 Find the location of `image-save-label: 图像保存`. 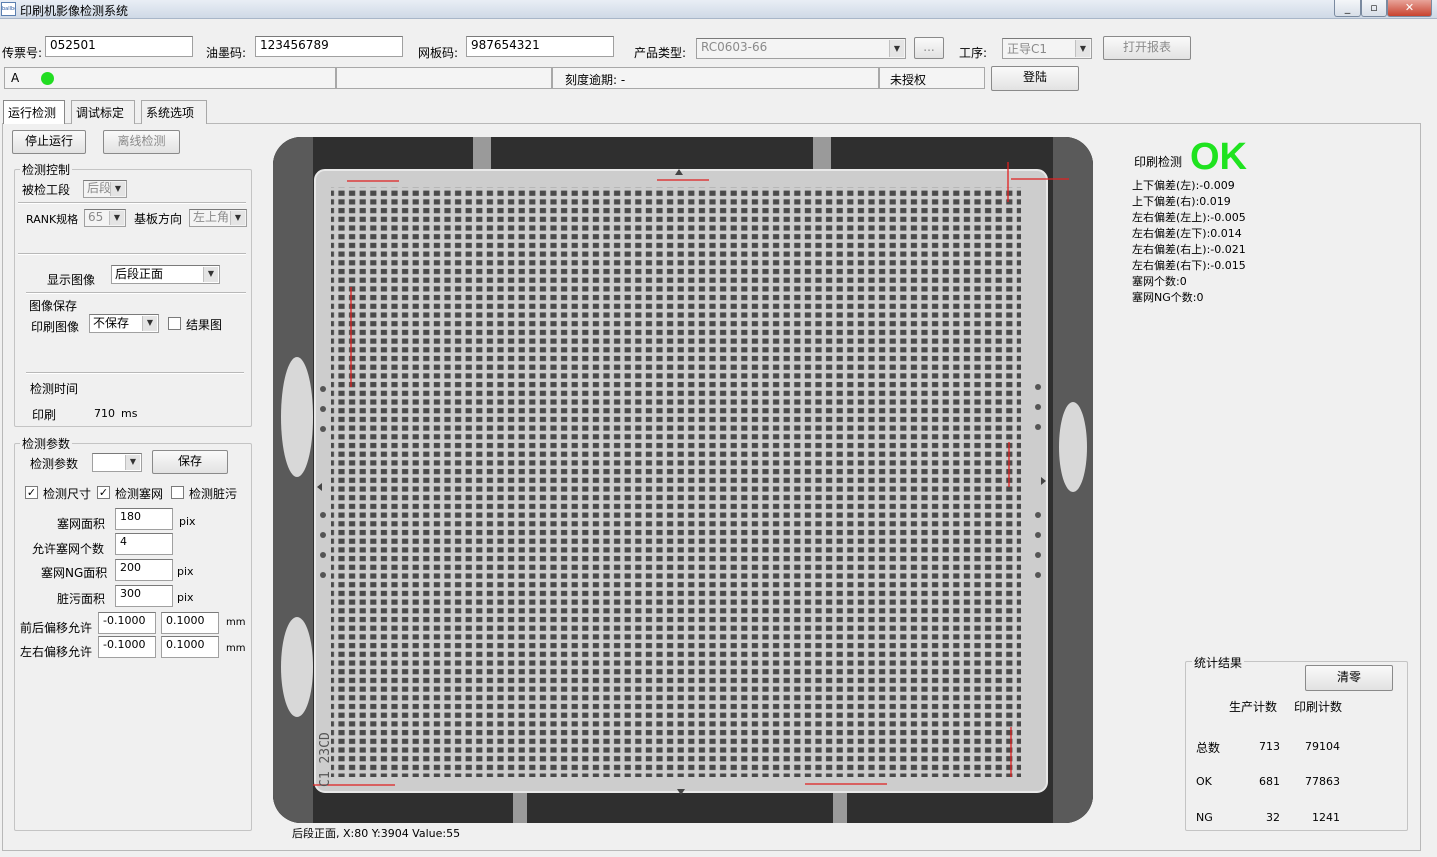

image-save-label: 图像保存 is located at coordinates (53, 306).